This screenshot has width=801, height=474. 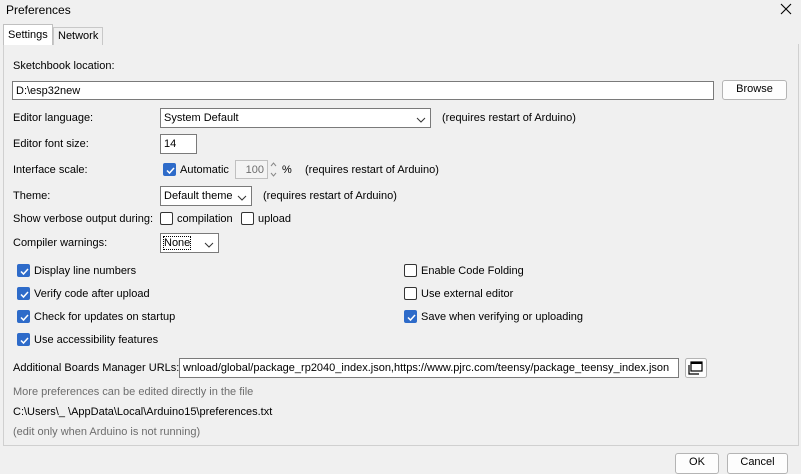 I want to click on editor-language-select: System Default, so click(x=295, y=118).